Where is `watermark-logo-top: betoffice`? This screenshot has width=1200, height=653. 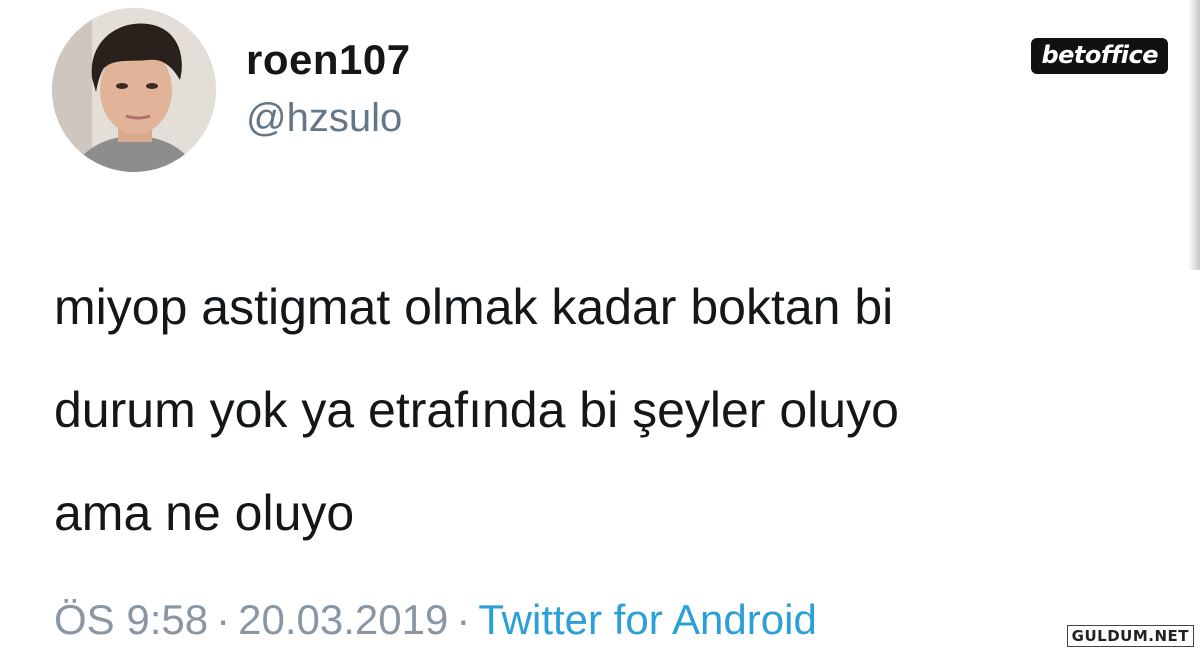 watermark-logo-top: betoffice is located at coordinates (1099, 56).